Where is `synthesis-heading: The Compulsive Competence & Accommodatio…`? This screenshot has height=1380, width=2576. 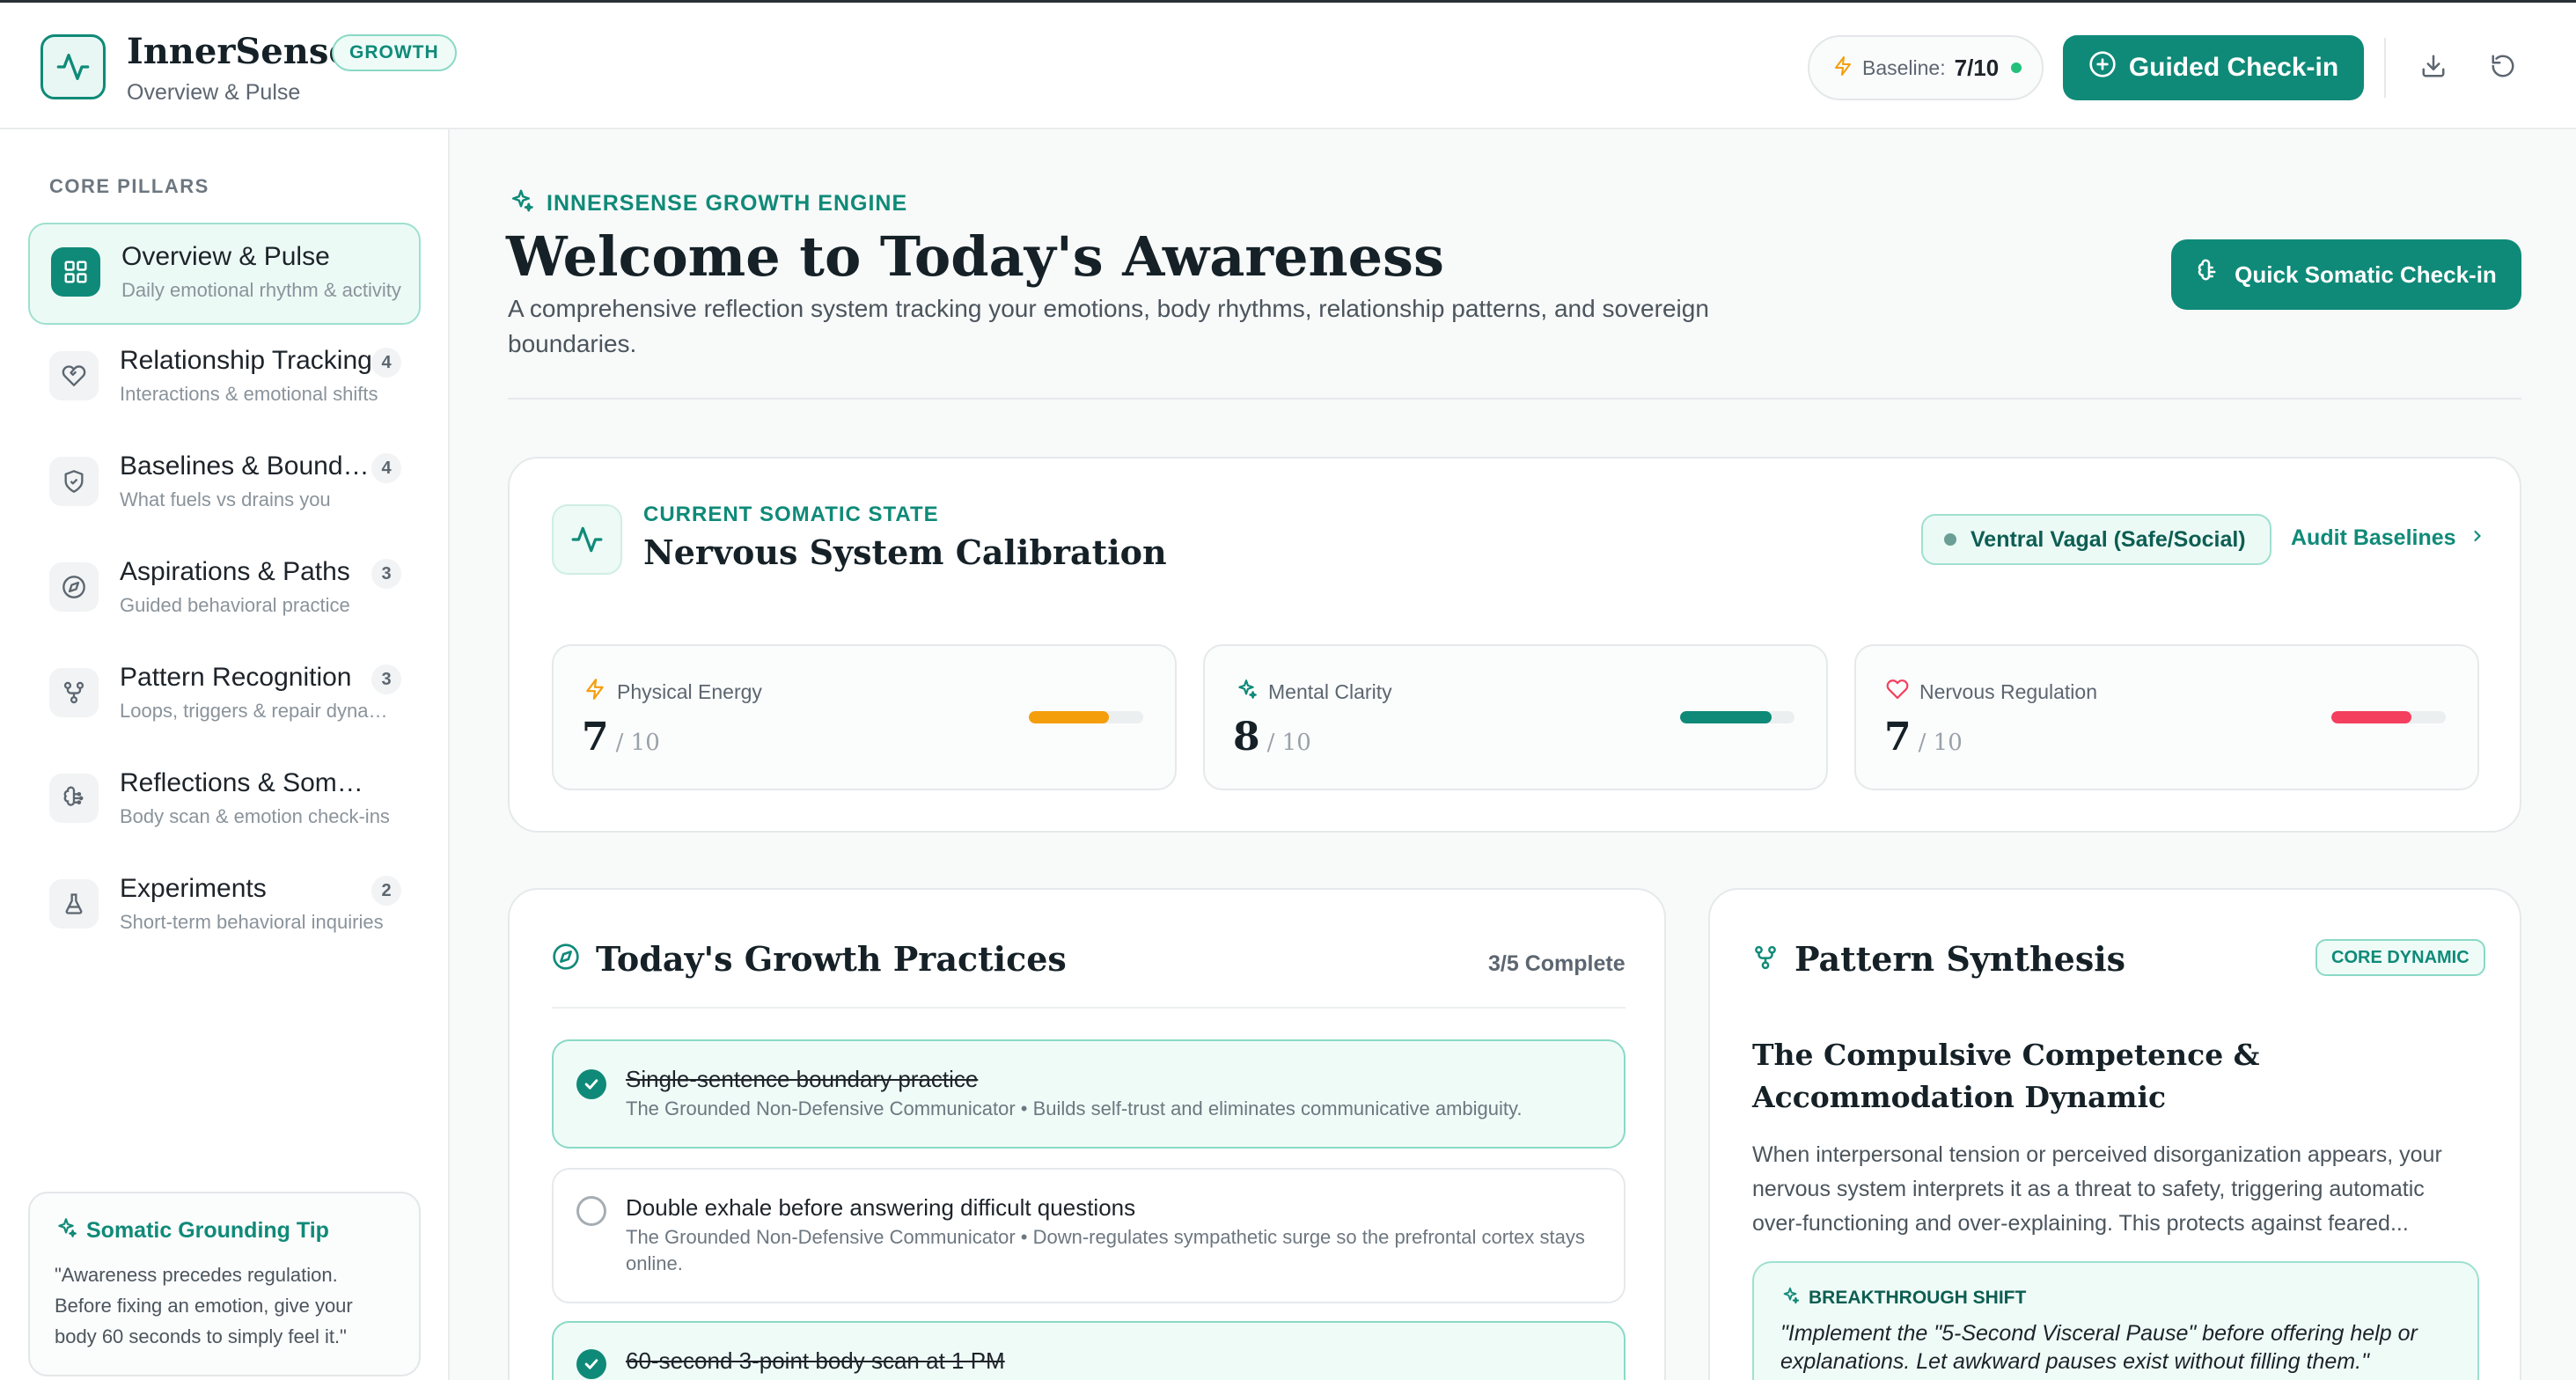
synthesis-heading: The Compulsive Competence & Accommodatio… is located at coordinates (2006, 1076).